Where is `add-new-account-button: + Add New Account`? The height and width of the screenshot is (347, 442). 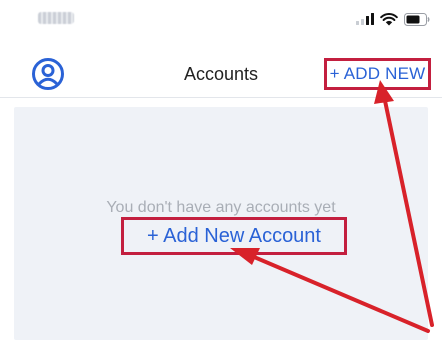
add-new-account-button: + Add New Account is located at coordinates (234, 236).